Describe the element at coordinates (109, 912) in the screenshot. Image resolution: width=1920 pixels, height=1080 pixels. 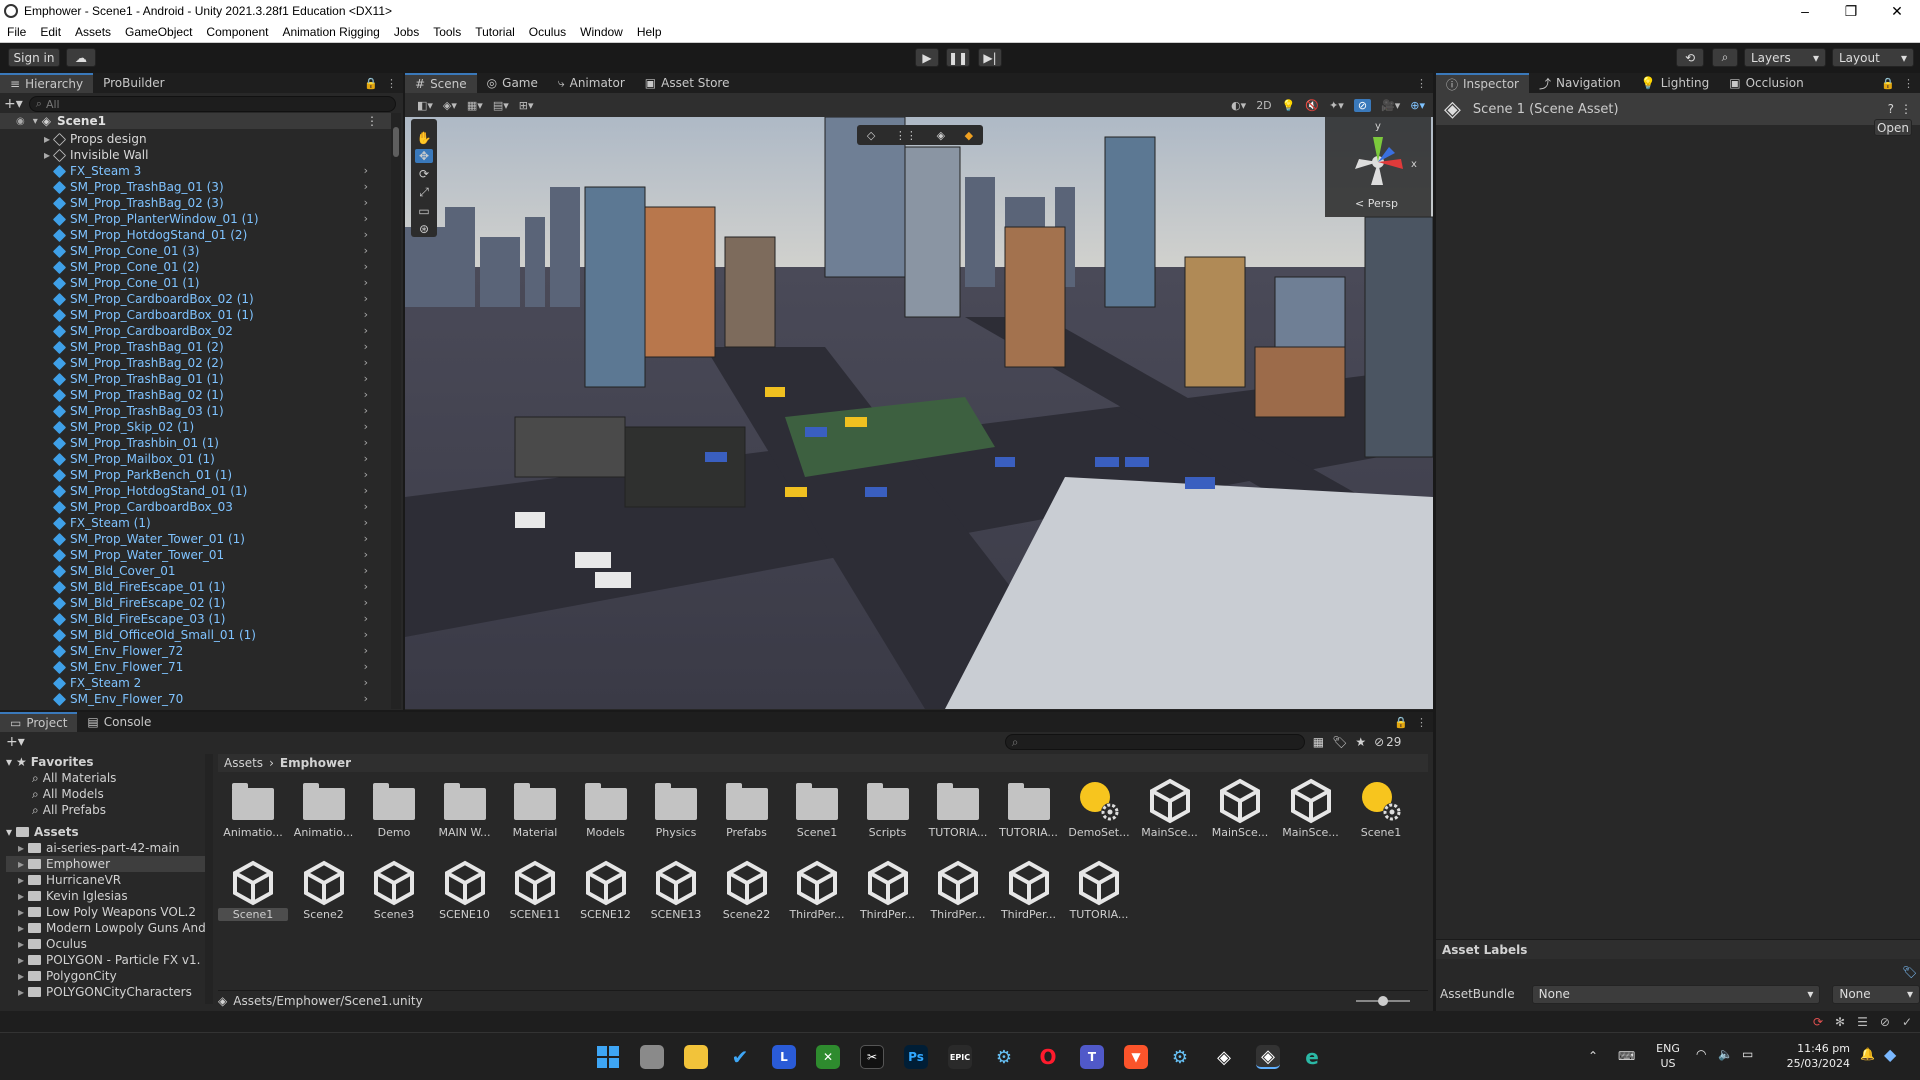
I see `asset-folder-item: ▸ Low Poly Weapons VOL.2` at that location.